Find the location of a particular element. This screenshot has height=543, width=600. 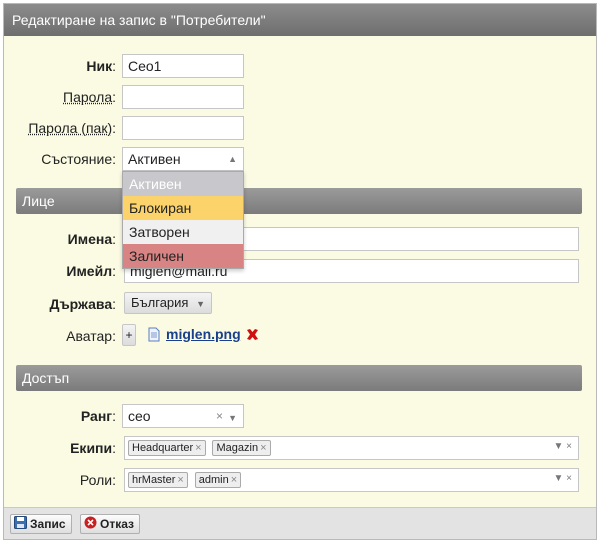

delete-icon is located at coordinates (252, 336).